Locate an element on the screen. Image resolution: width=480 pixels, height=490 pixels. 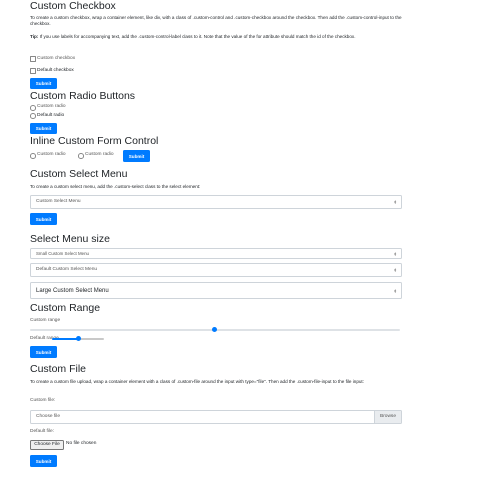
custom-checkbox-label: Custom checkbox is located at coordinates (56, 59).